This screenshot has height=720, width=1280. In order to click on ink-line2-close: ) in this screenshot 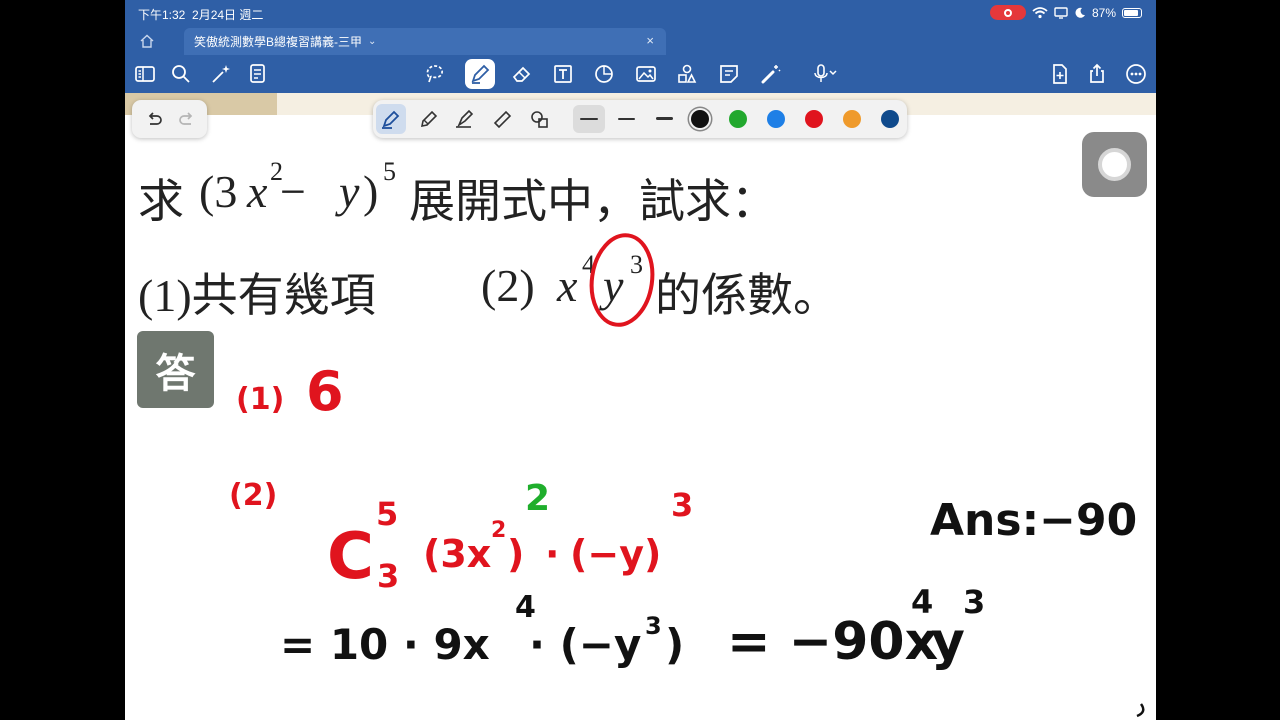, I will do `click(675, 644)`.